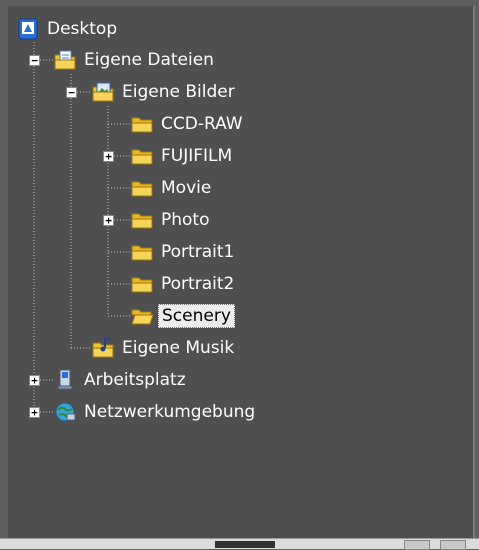  I want to click on desktop-icon, so click(28, 29).